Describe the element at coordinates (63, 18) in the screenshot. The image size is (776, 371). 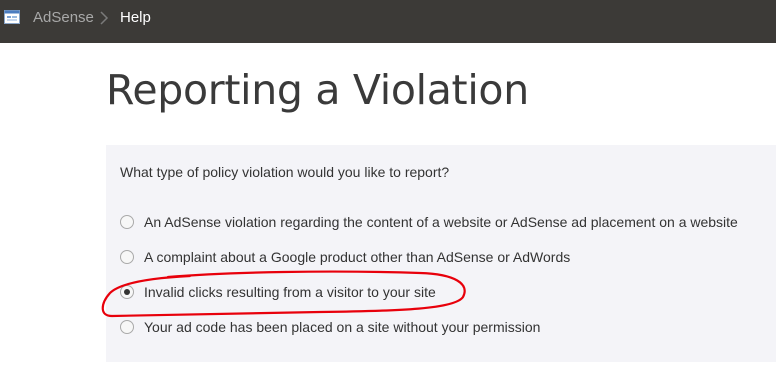
I see `breadcrumb-adsense-link: AdSense` at that location.